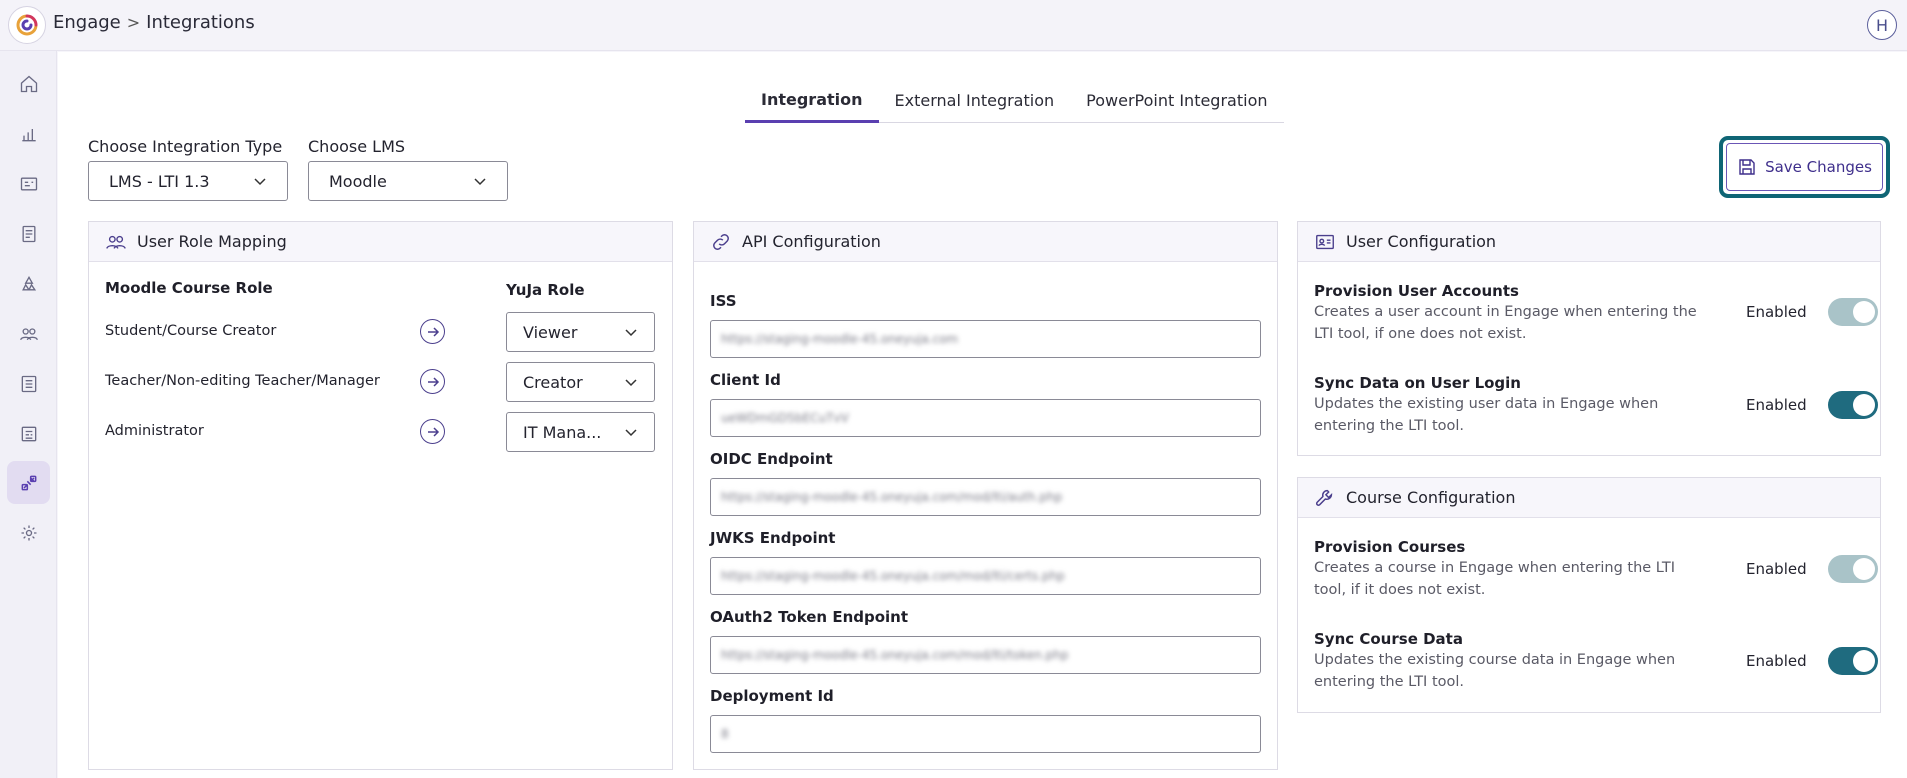 The width and height of the screenshot is (1907, 778). Describe the element at coordinates (985, 339) in the screenshot. I see `iss-input: https://staging-moodle-45.oneyuja.com` at that location.